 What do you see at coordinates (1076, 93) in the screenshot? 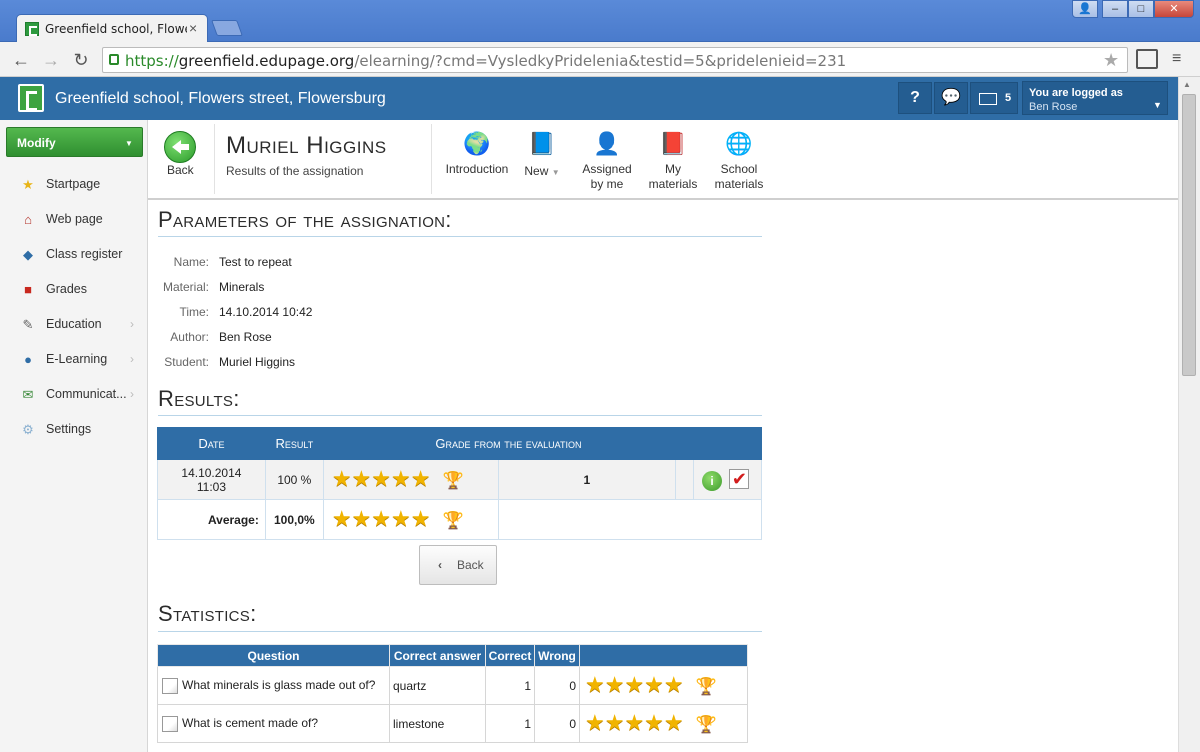
I see `logged-as-label: You are logged as` at bounding box center [1076, 93].